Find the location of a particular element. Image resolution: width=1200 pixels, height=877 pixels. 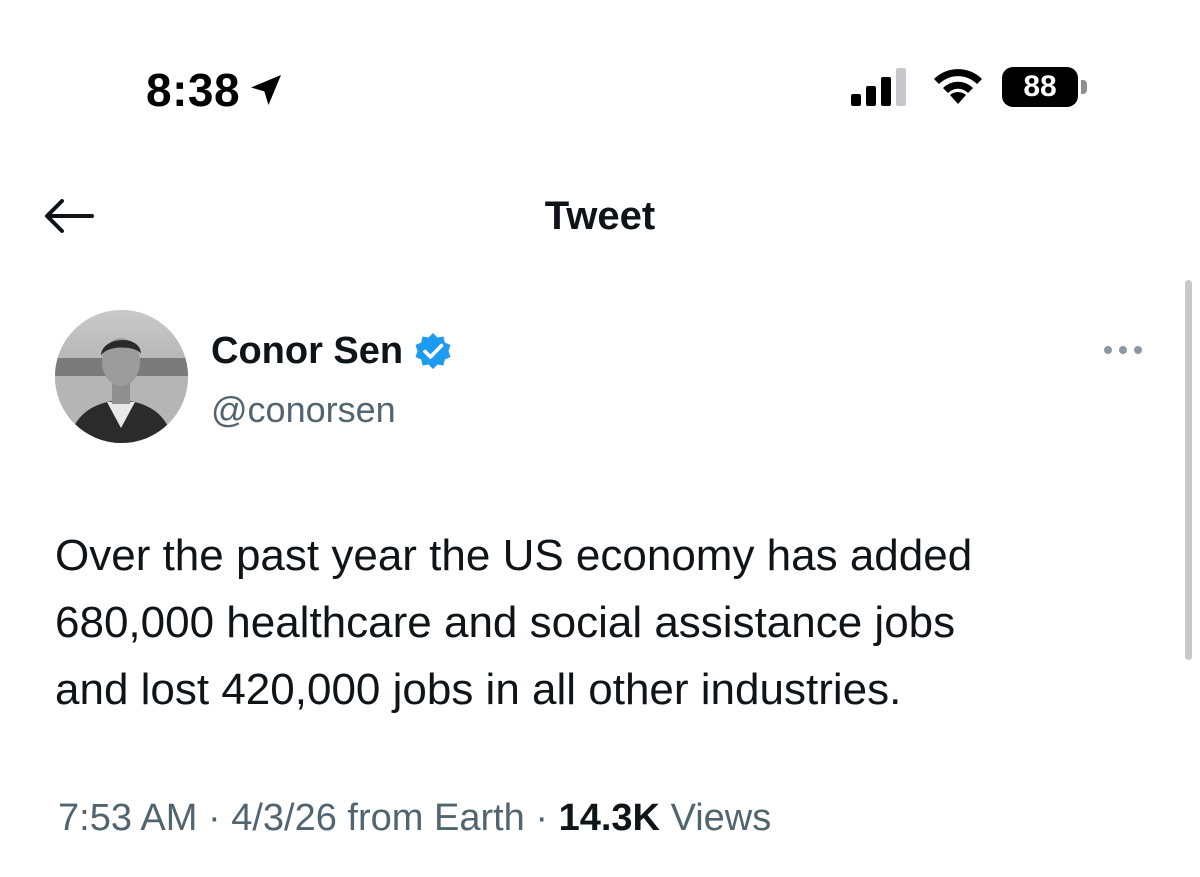

cellular-signal-icon is located at coordinates (878, 87).